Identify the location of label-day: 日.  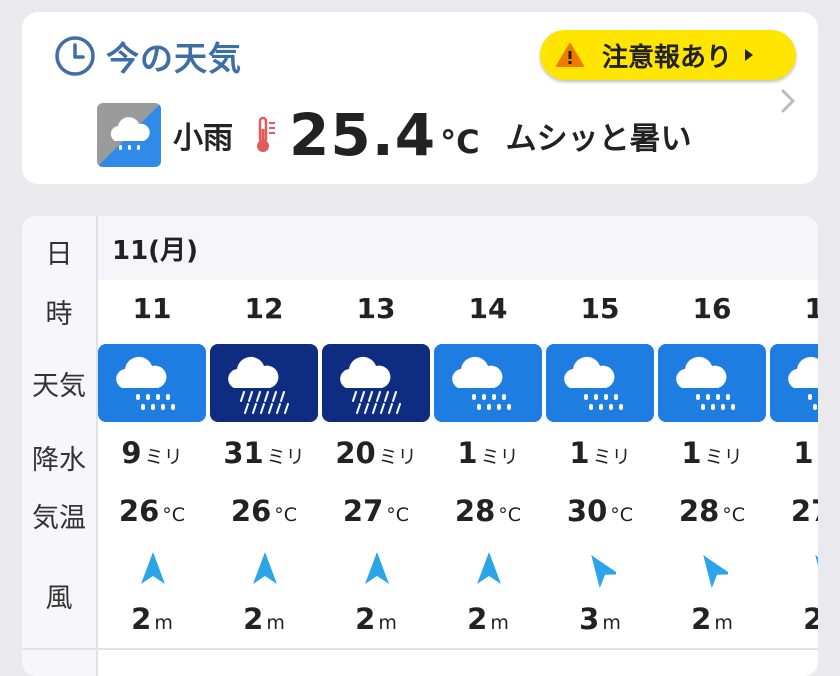
(59, 254).